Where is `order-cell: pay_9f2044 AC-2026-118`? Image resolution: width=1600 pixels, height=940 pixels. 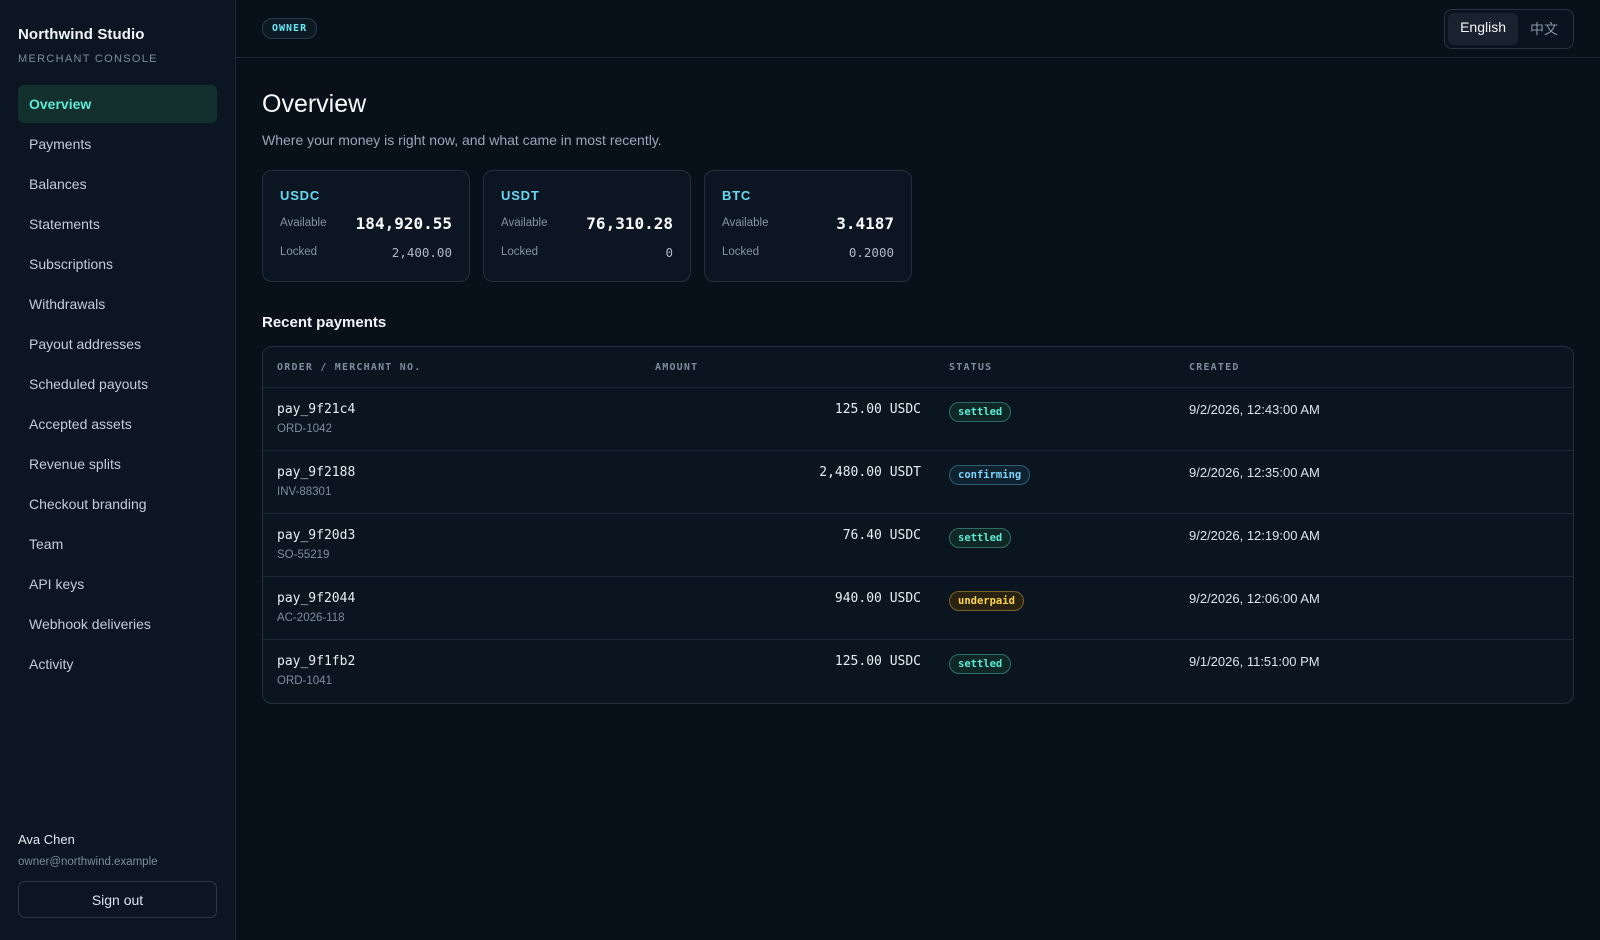 order-cell: pay_9f2044 AC-2026-118 is located at coordinates (453, 607).